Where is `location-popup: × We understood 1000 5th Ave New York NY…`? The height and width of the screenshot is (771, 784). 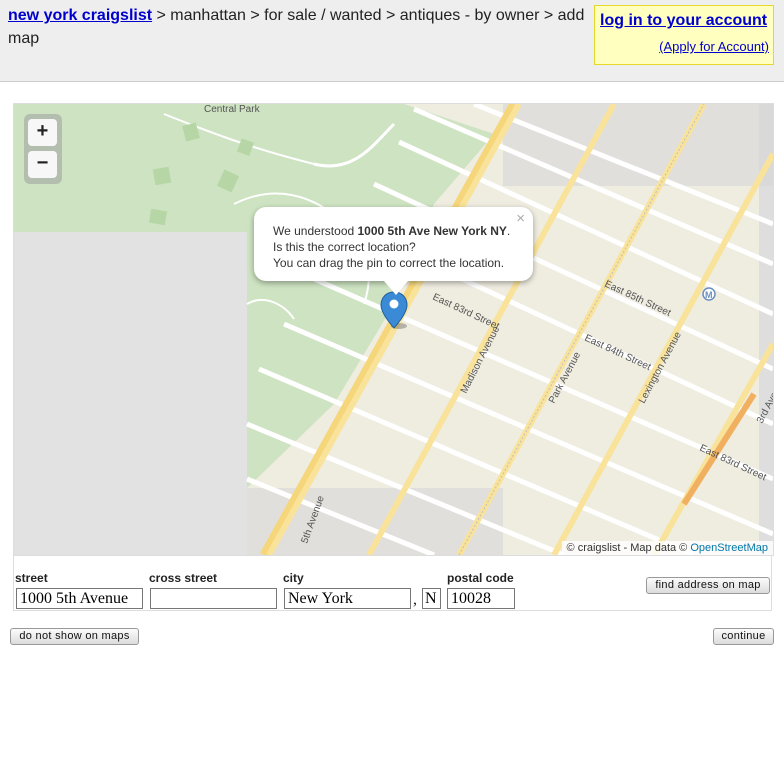
location-popup: × We understood 1000 5th Ave New York NY… is located at coordinates (393, 251).